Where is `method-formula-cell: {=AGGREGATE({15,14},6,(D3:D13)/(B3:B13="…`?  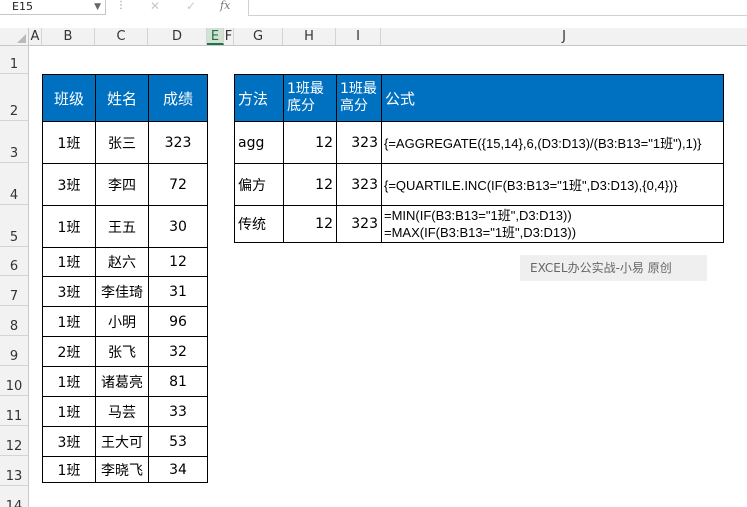
method-formula-cell: {=AGGREGATE({15,14},6,(D3:D13)/(B3:B13="… is located at coordinates (552, 142).